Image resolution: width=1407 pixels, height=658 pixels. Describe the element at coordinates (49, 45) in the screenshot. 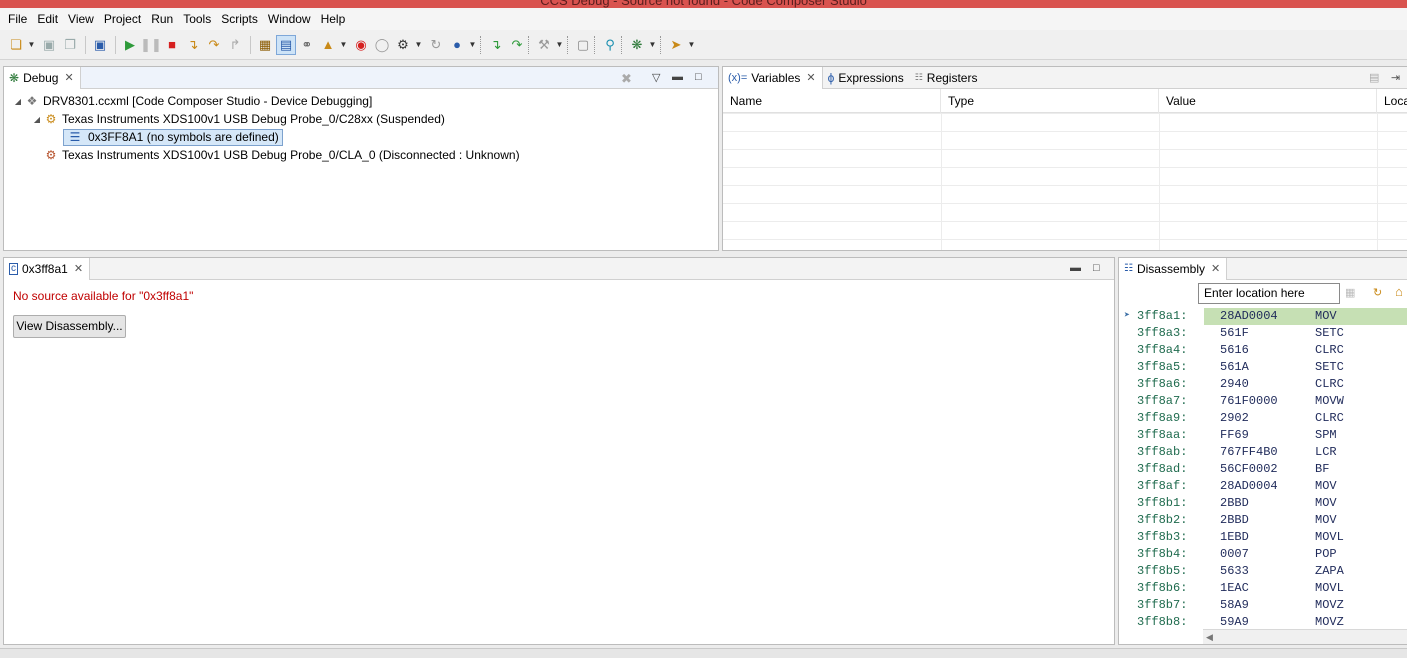

I see `save-icon: ▣` at that location.